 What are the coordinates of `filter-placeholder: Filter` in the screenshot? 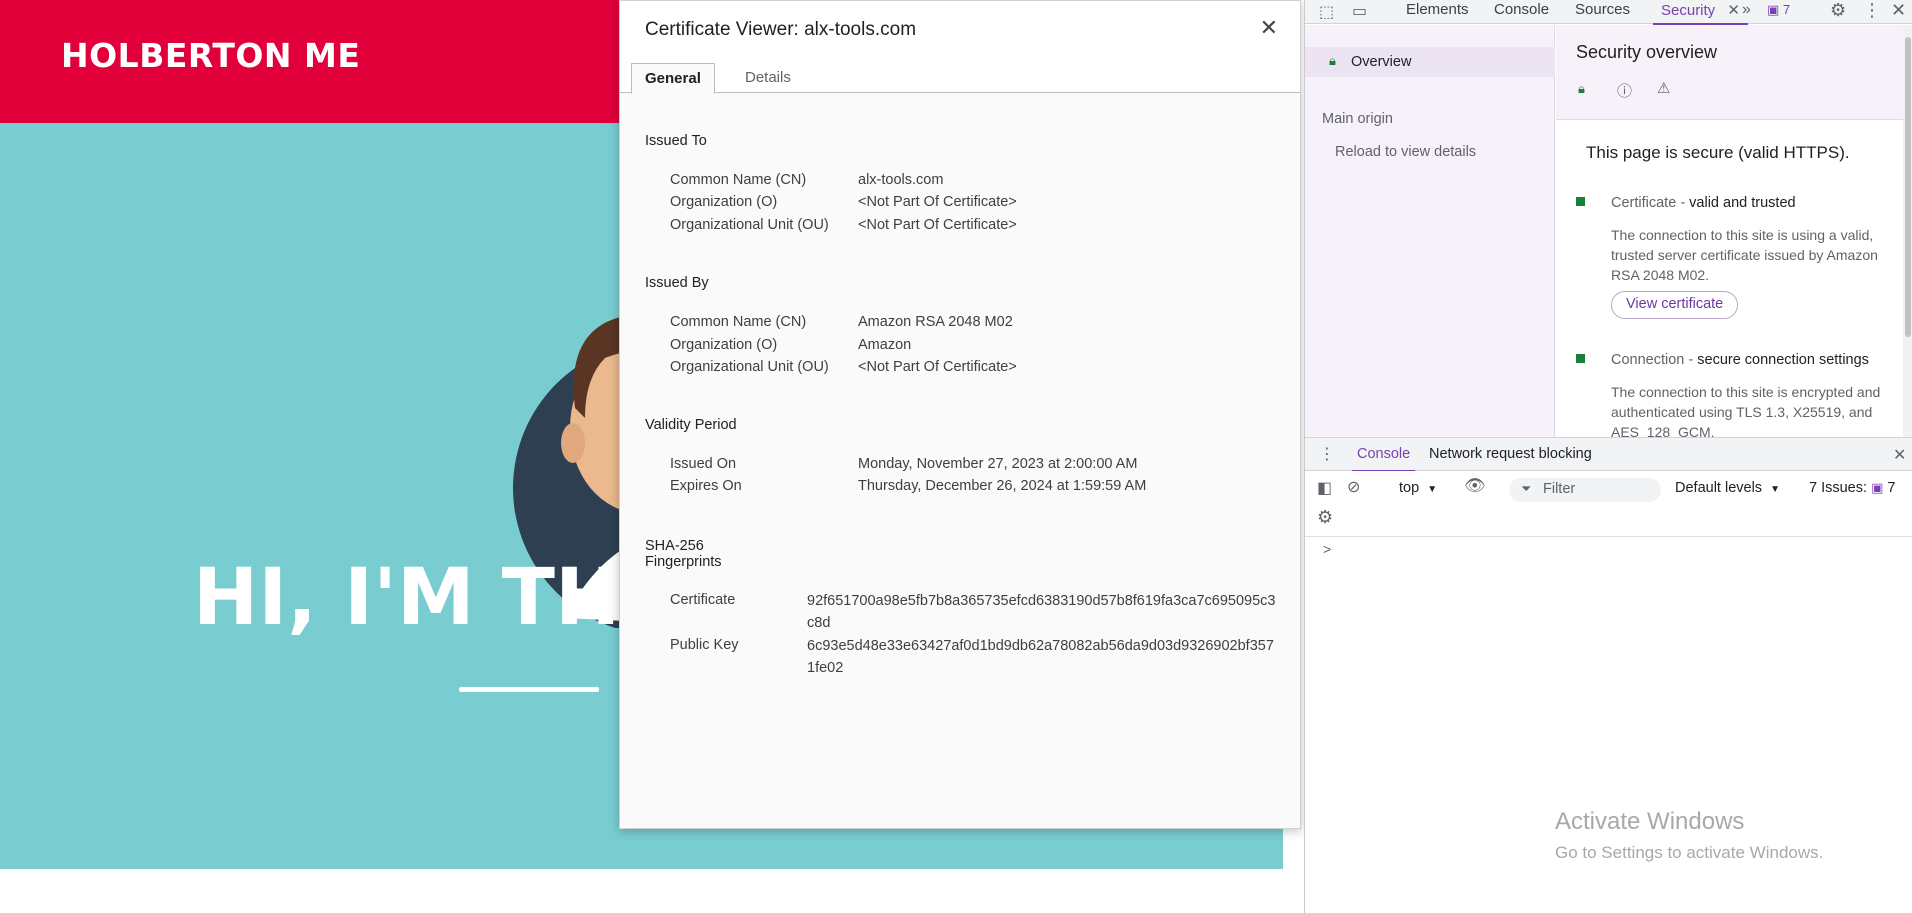 It's located at (1559, 489).